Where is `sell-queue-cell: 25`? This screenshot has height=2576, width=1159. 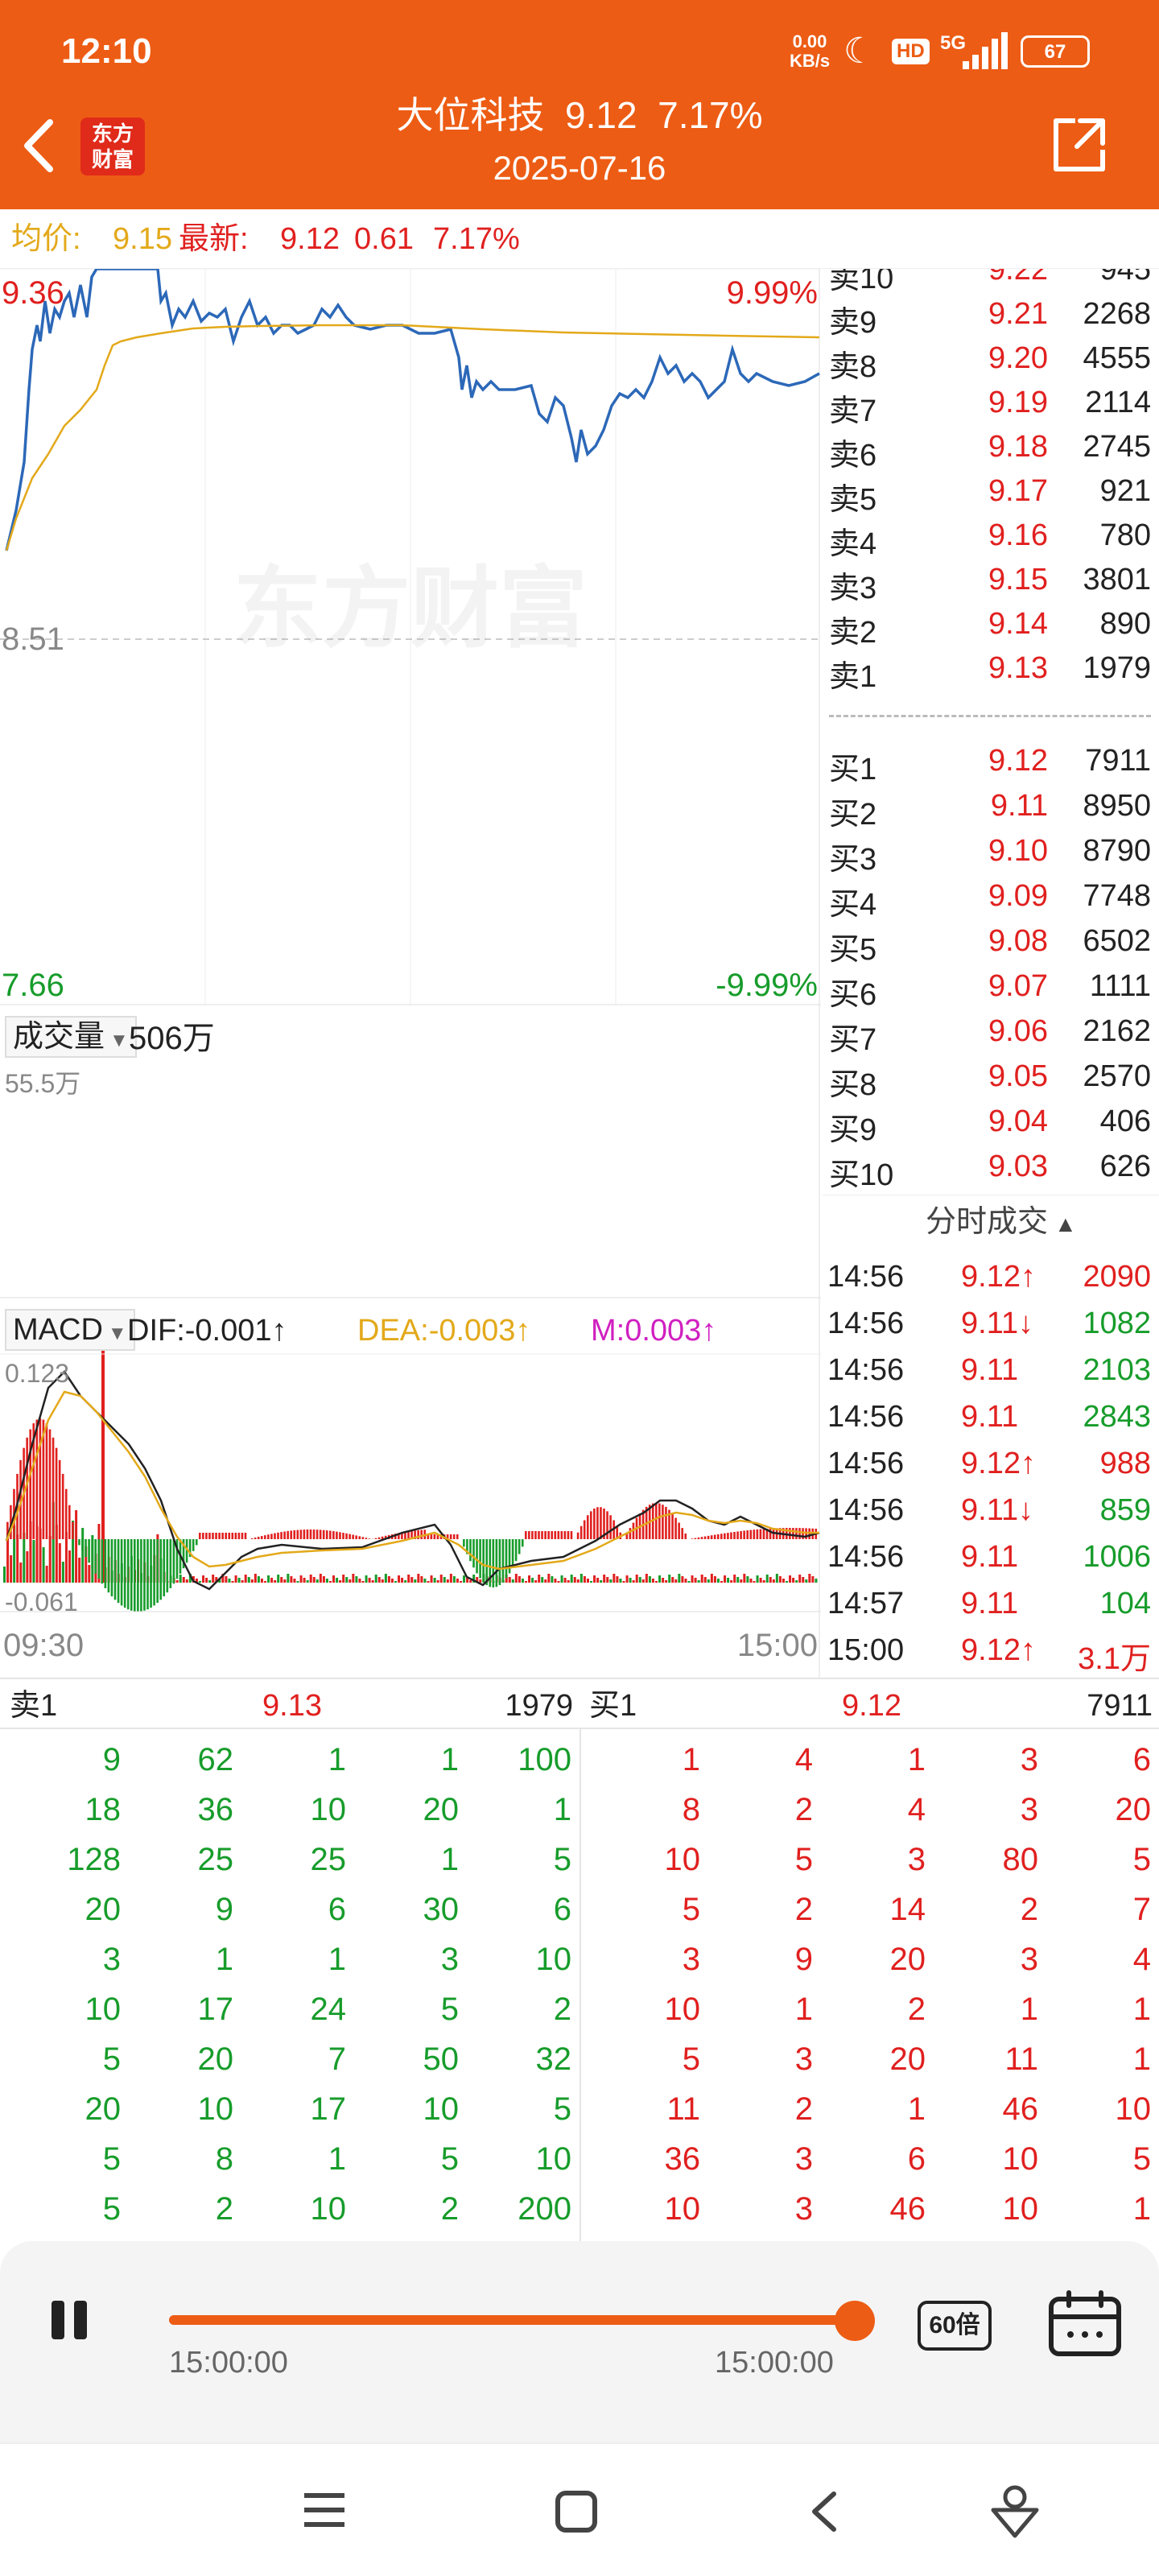
sell-queue-cell: 25 is located at coordinates (328, 1859).